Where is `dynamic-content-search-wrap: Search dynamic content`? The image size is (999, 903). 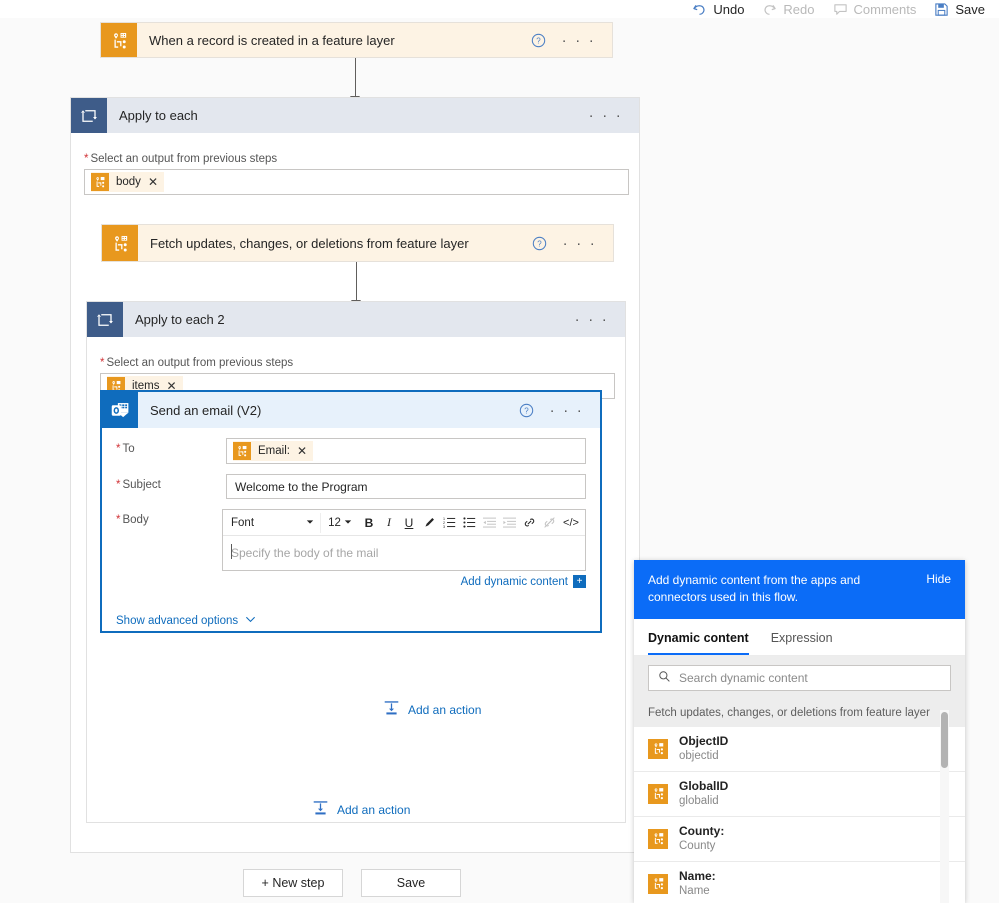
dynamic-content-search-wrap: Search dynamic content is located at coordinates (799, 677).